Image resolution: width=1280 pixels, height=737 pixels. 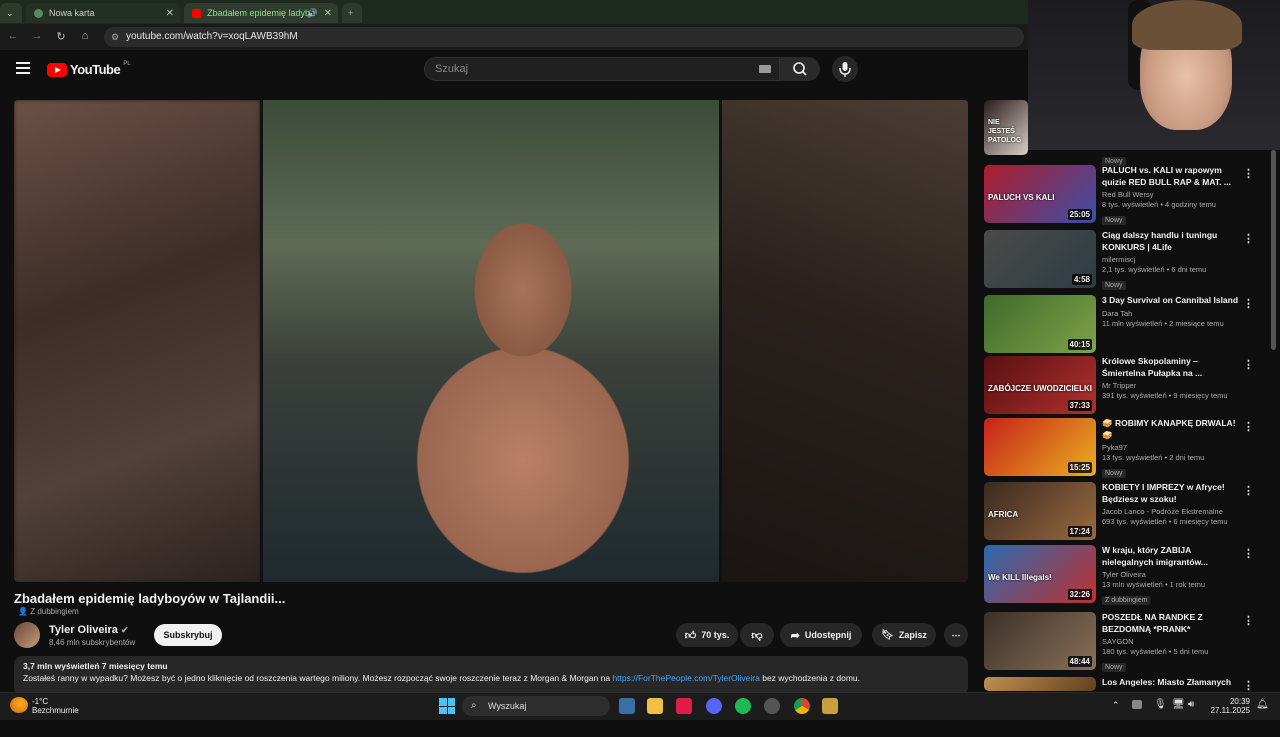 I want to click on recommendation-title: POSZEDŁ NA RANDKE Z BEZDOMNĄ *PRANK*, so click(x=1152, y=623).